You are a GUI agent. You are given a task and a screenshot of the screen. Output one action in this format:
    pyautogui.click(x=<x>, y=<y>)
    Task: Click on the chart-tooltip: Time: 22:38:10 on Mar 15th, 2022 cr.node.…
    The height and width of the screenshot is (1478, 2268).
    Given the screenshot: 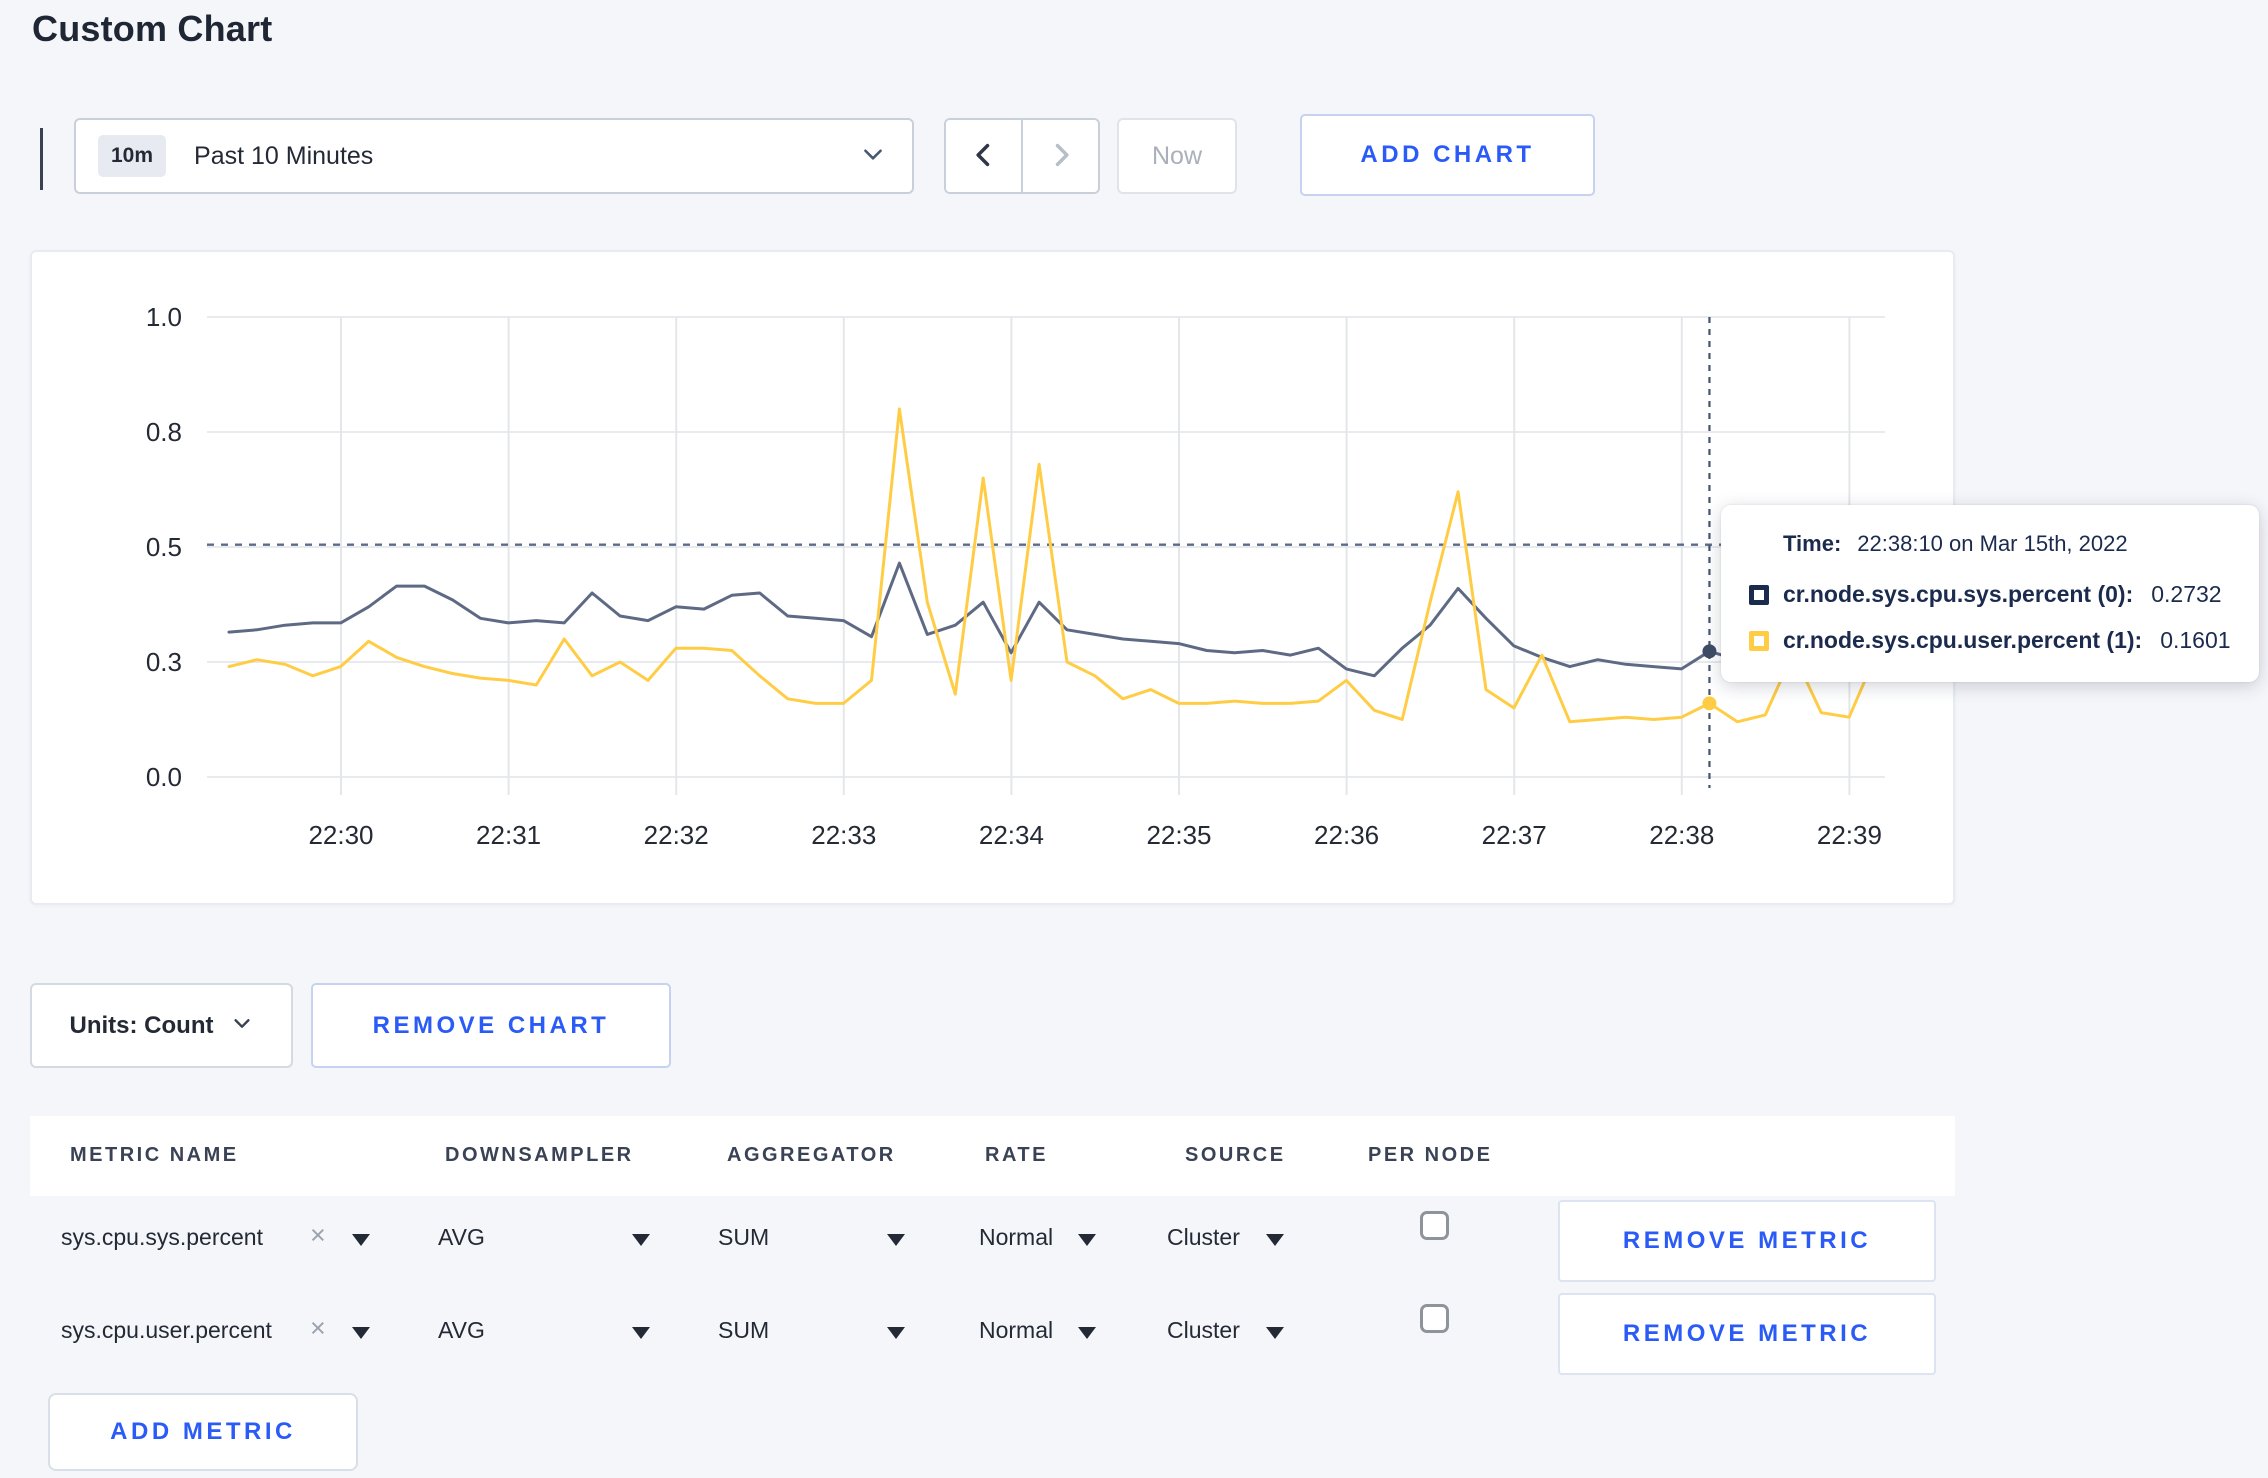 What is the action you would take?
    pyautogui.click(x=1990, y=593)
    